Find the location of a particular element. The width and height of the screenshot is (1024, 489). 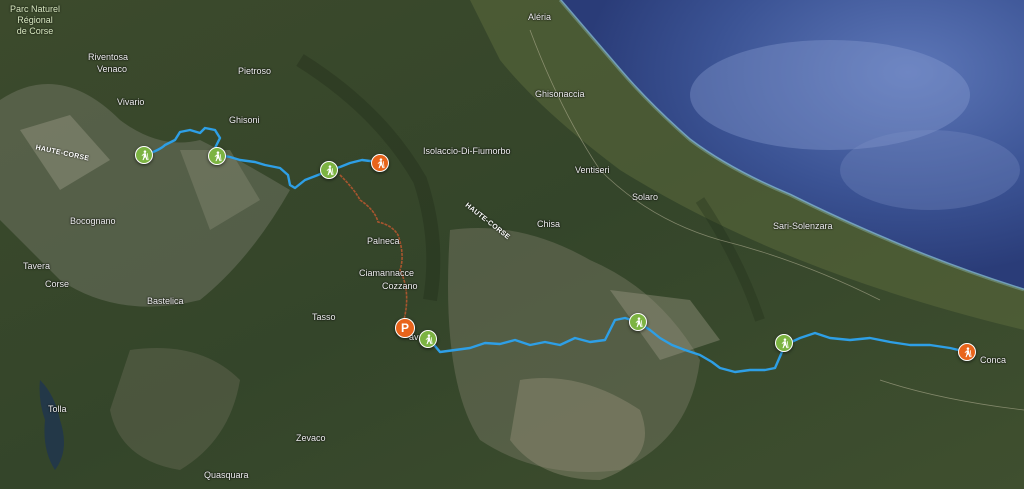

place-label-quasquara: Quasquara is located at coordinates (226, 475).